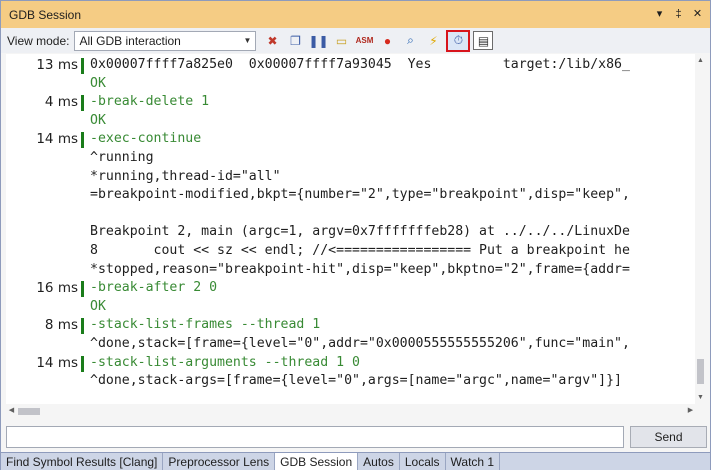 The image size is (711, 470). What do you see at coordinates (387, 41) in the screenshot?
I see `breakpoint-icon: ●` at bounding box center [387, 41].